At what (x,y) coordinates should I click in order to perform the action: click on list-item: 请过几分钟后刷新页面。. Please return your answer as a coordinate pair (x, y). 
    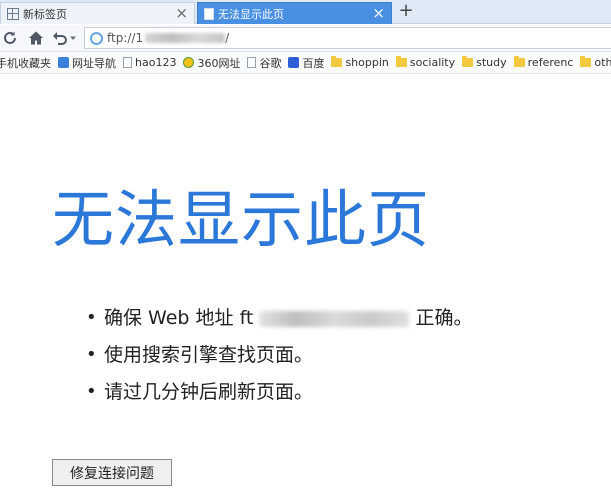
    Looking at the image, I should click on (279, 395).